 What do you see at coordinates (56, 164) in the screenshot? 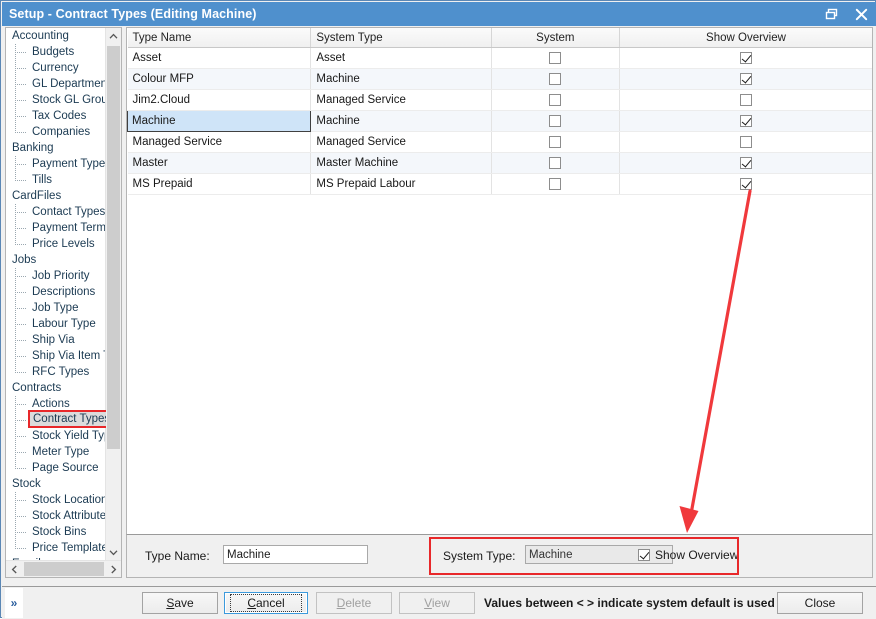
I see `sidebar-item-payment-type: Payment Type` at bounding box center [56, 164].